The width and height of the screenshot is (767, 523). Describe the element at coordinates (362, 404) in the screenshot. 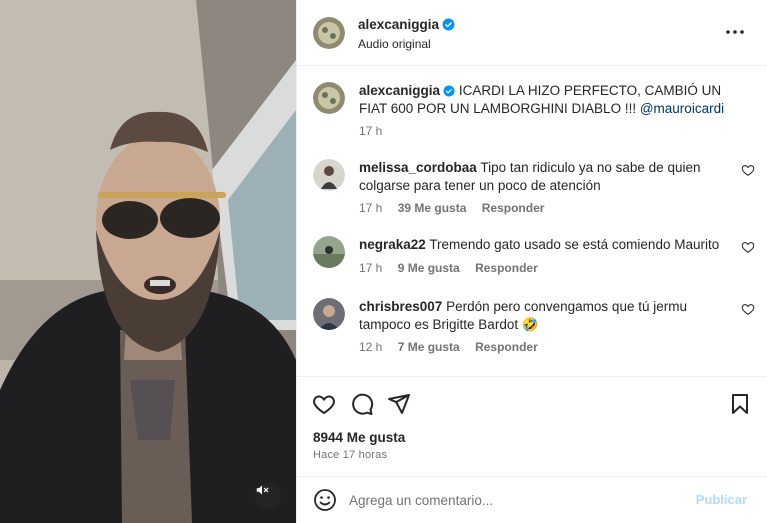

I see `comment-icon` at that location.